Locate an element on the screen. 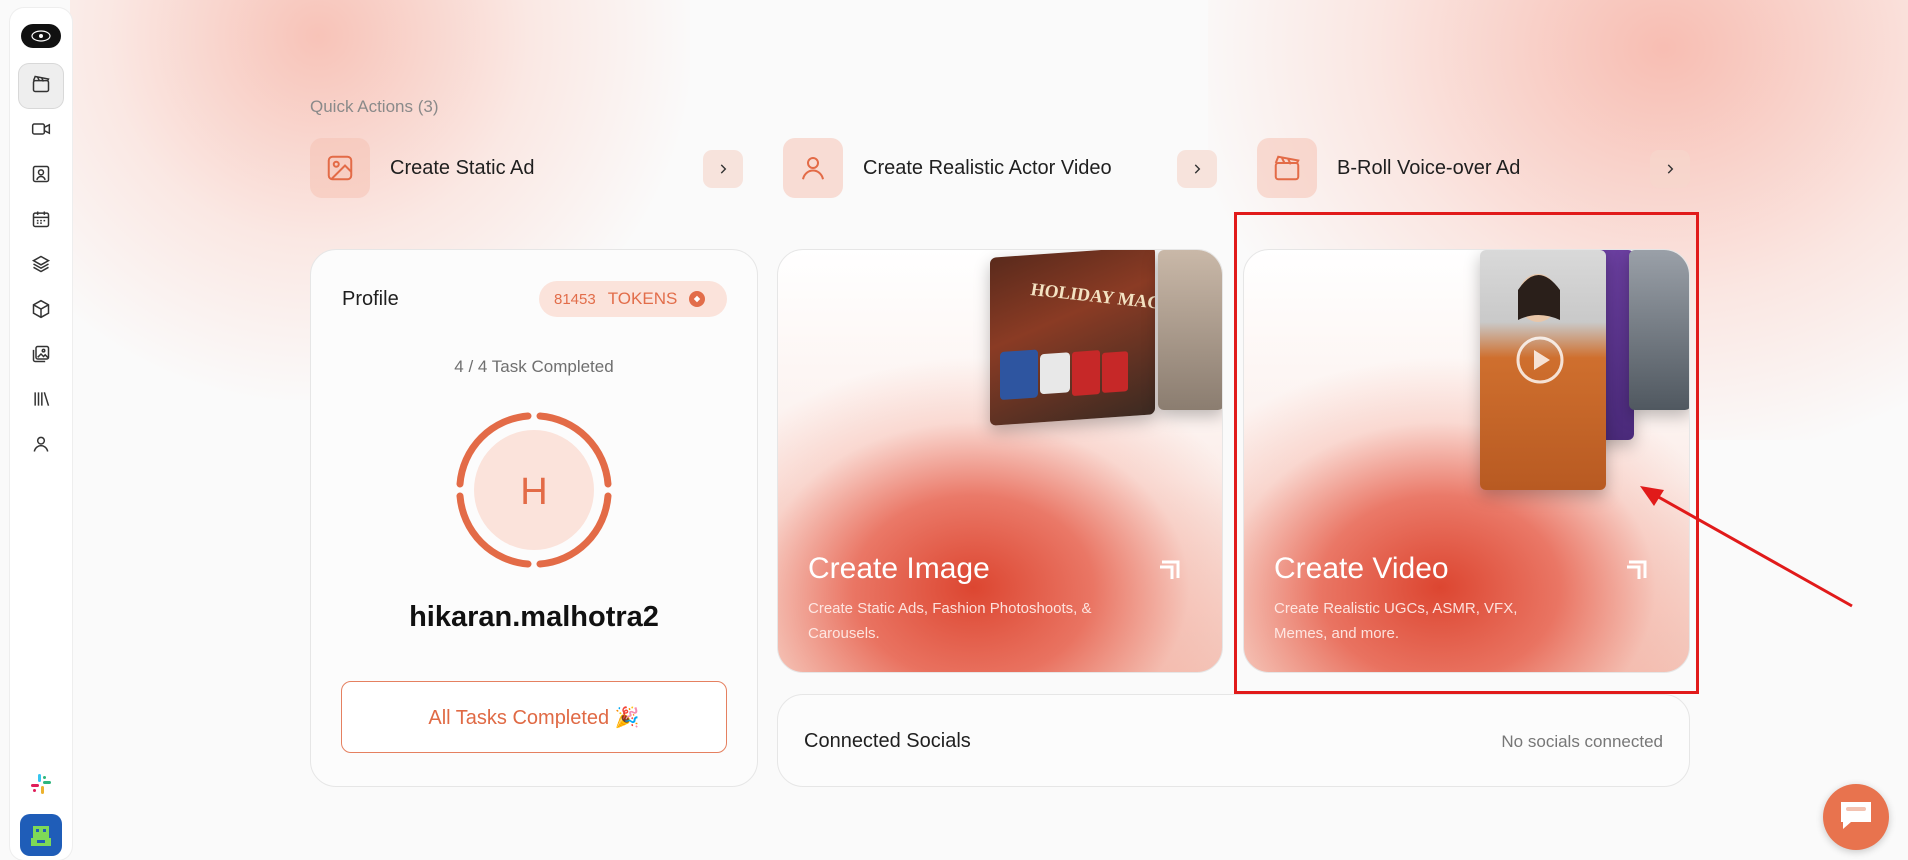 This screenshot has width=1908, height=860. sidebar-item-layers is located at coordinates (41, 266).